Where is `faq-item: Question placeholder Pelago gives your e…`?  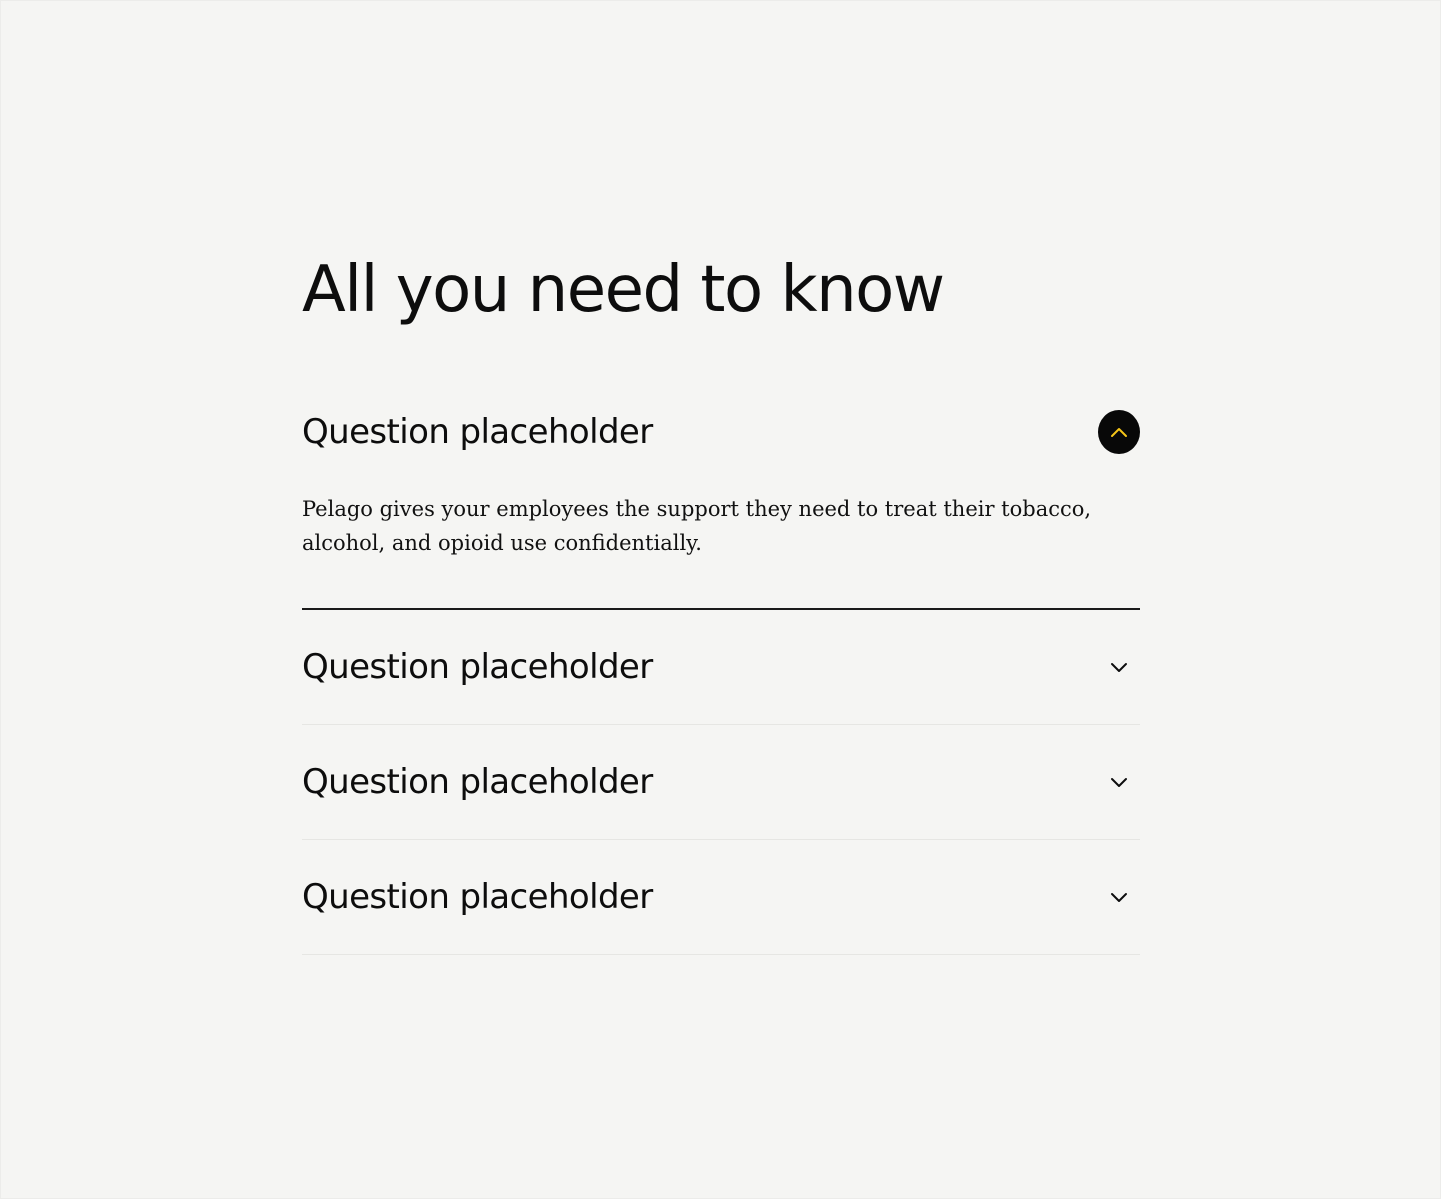 faq-item: Question placeholder Pelago gives your e… is located at coordinates (721, 510).